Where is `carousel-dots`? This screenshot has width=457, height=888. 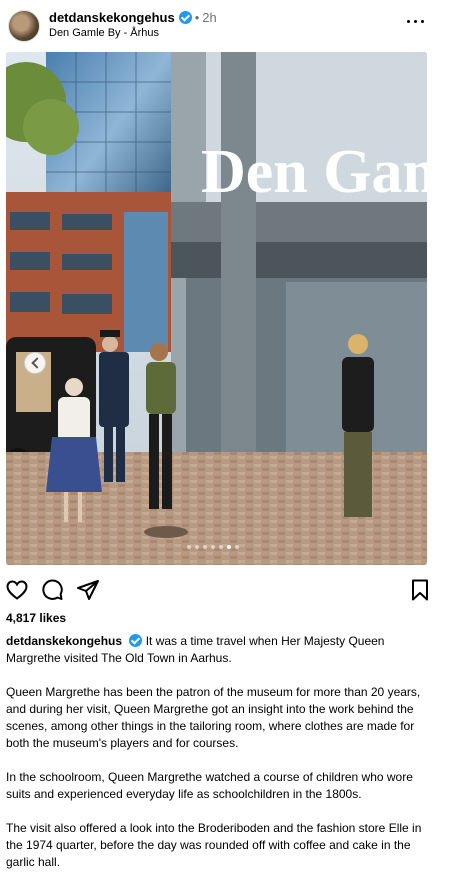 carousel-dots is located at coordinates (213, 548).